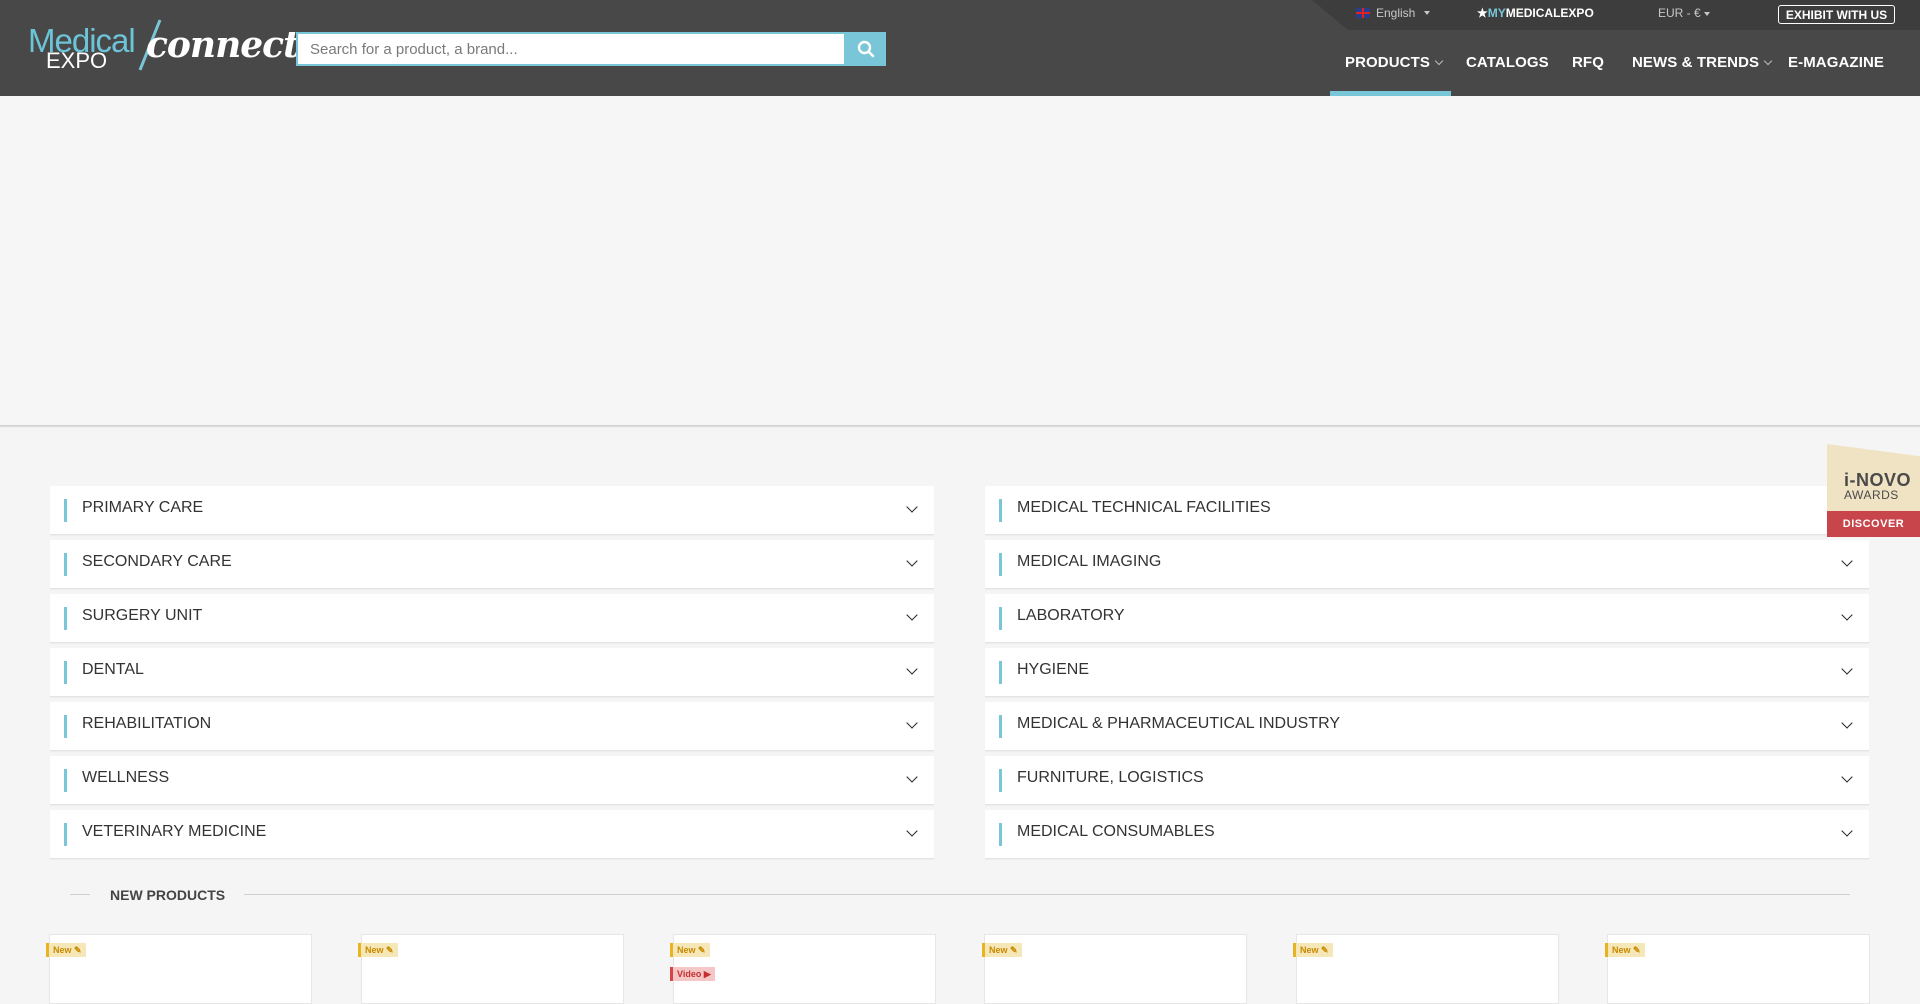  I want to click on category-label: LABORATORY, so click(1071, 615).